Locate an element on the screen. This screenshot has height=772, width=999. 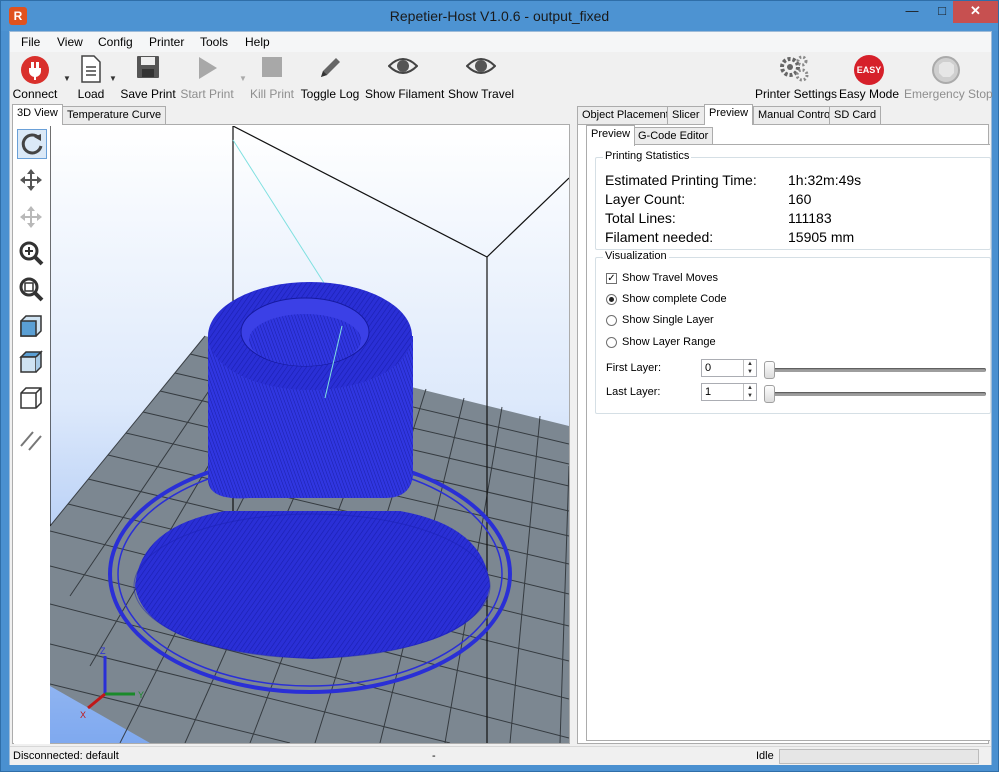
subtab-preview: Preview is located at coordinates (611, 135).